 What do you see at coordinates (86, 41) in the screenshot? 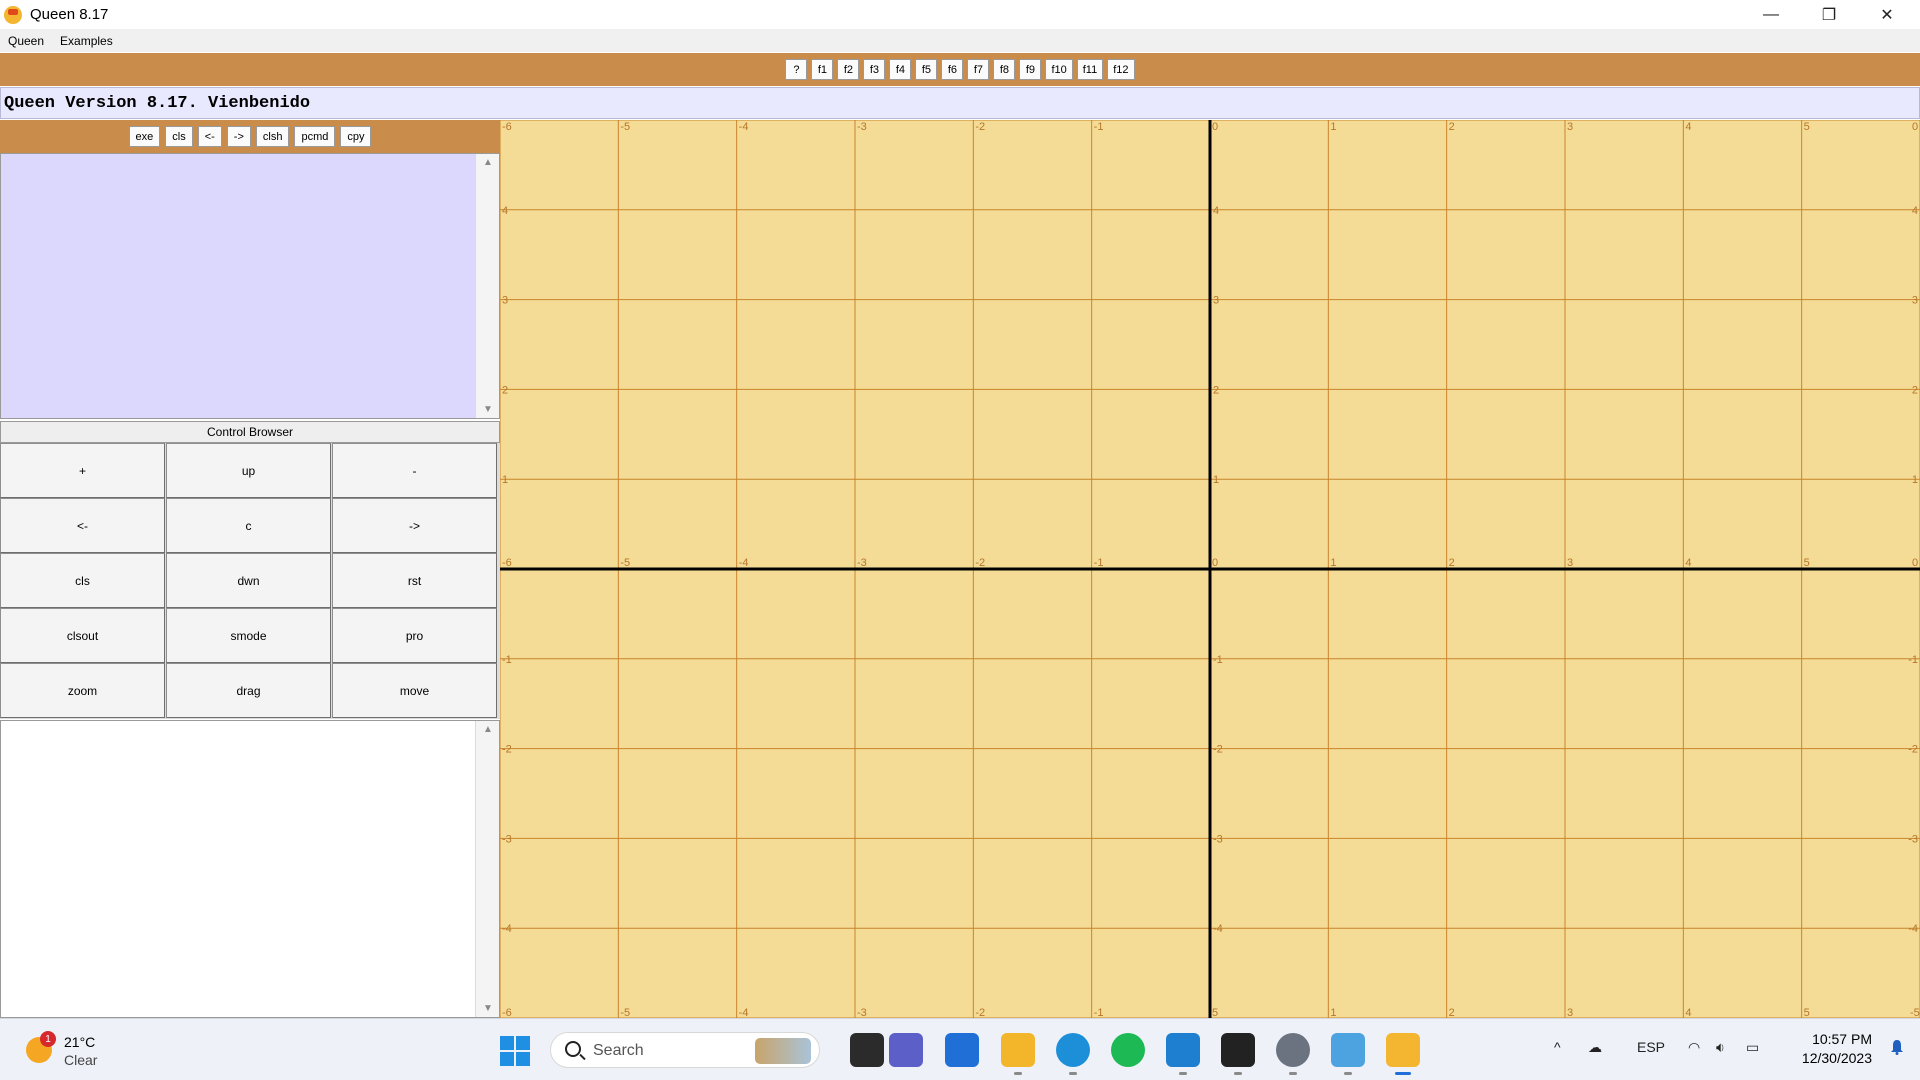
I see `menu-examples: Examples` at bounding box center [86, 41].